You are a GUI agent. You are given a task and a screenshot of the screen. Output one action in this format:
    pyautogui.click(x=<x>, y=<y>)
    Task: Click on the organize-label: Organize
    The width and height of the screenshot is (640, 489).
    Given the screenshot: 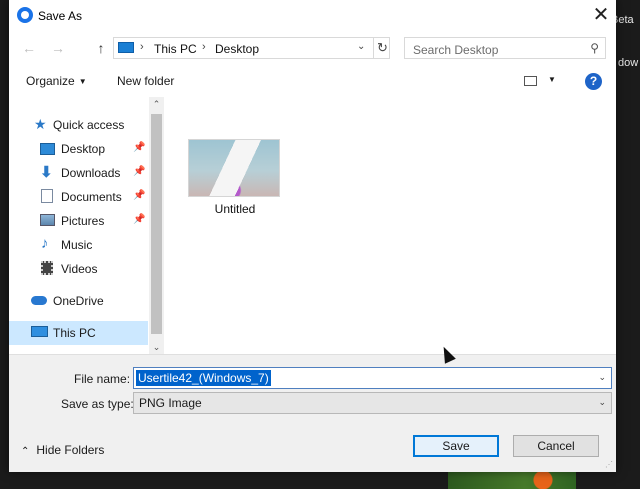 What is the action you would take?
    pyautogui.click(x=50, y=81)
    